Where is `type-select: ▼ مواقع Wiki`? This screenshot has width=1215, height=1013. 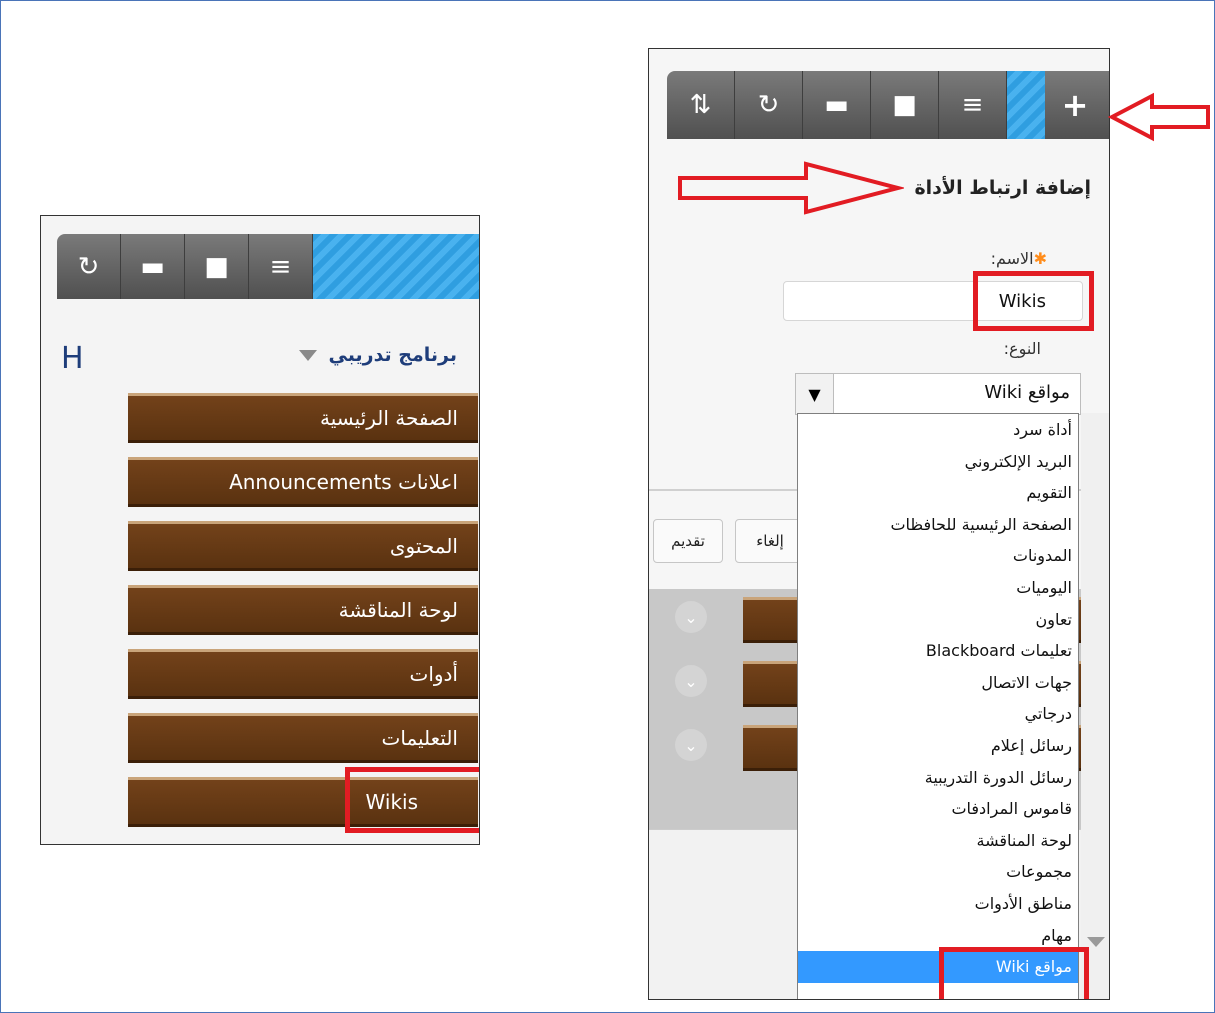 type-select: ▼ مواقع Wiki is located at coordinates (938, 394).